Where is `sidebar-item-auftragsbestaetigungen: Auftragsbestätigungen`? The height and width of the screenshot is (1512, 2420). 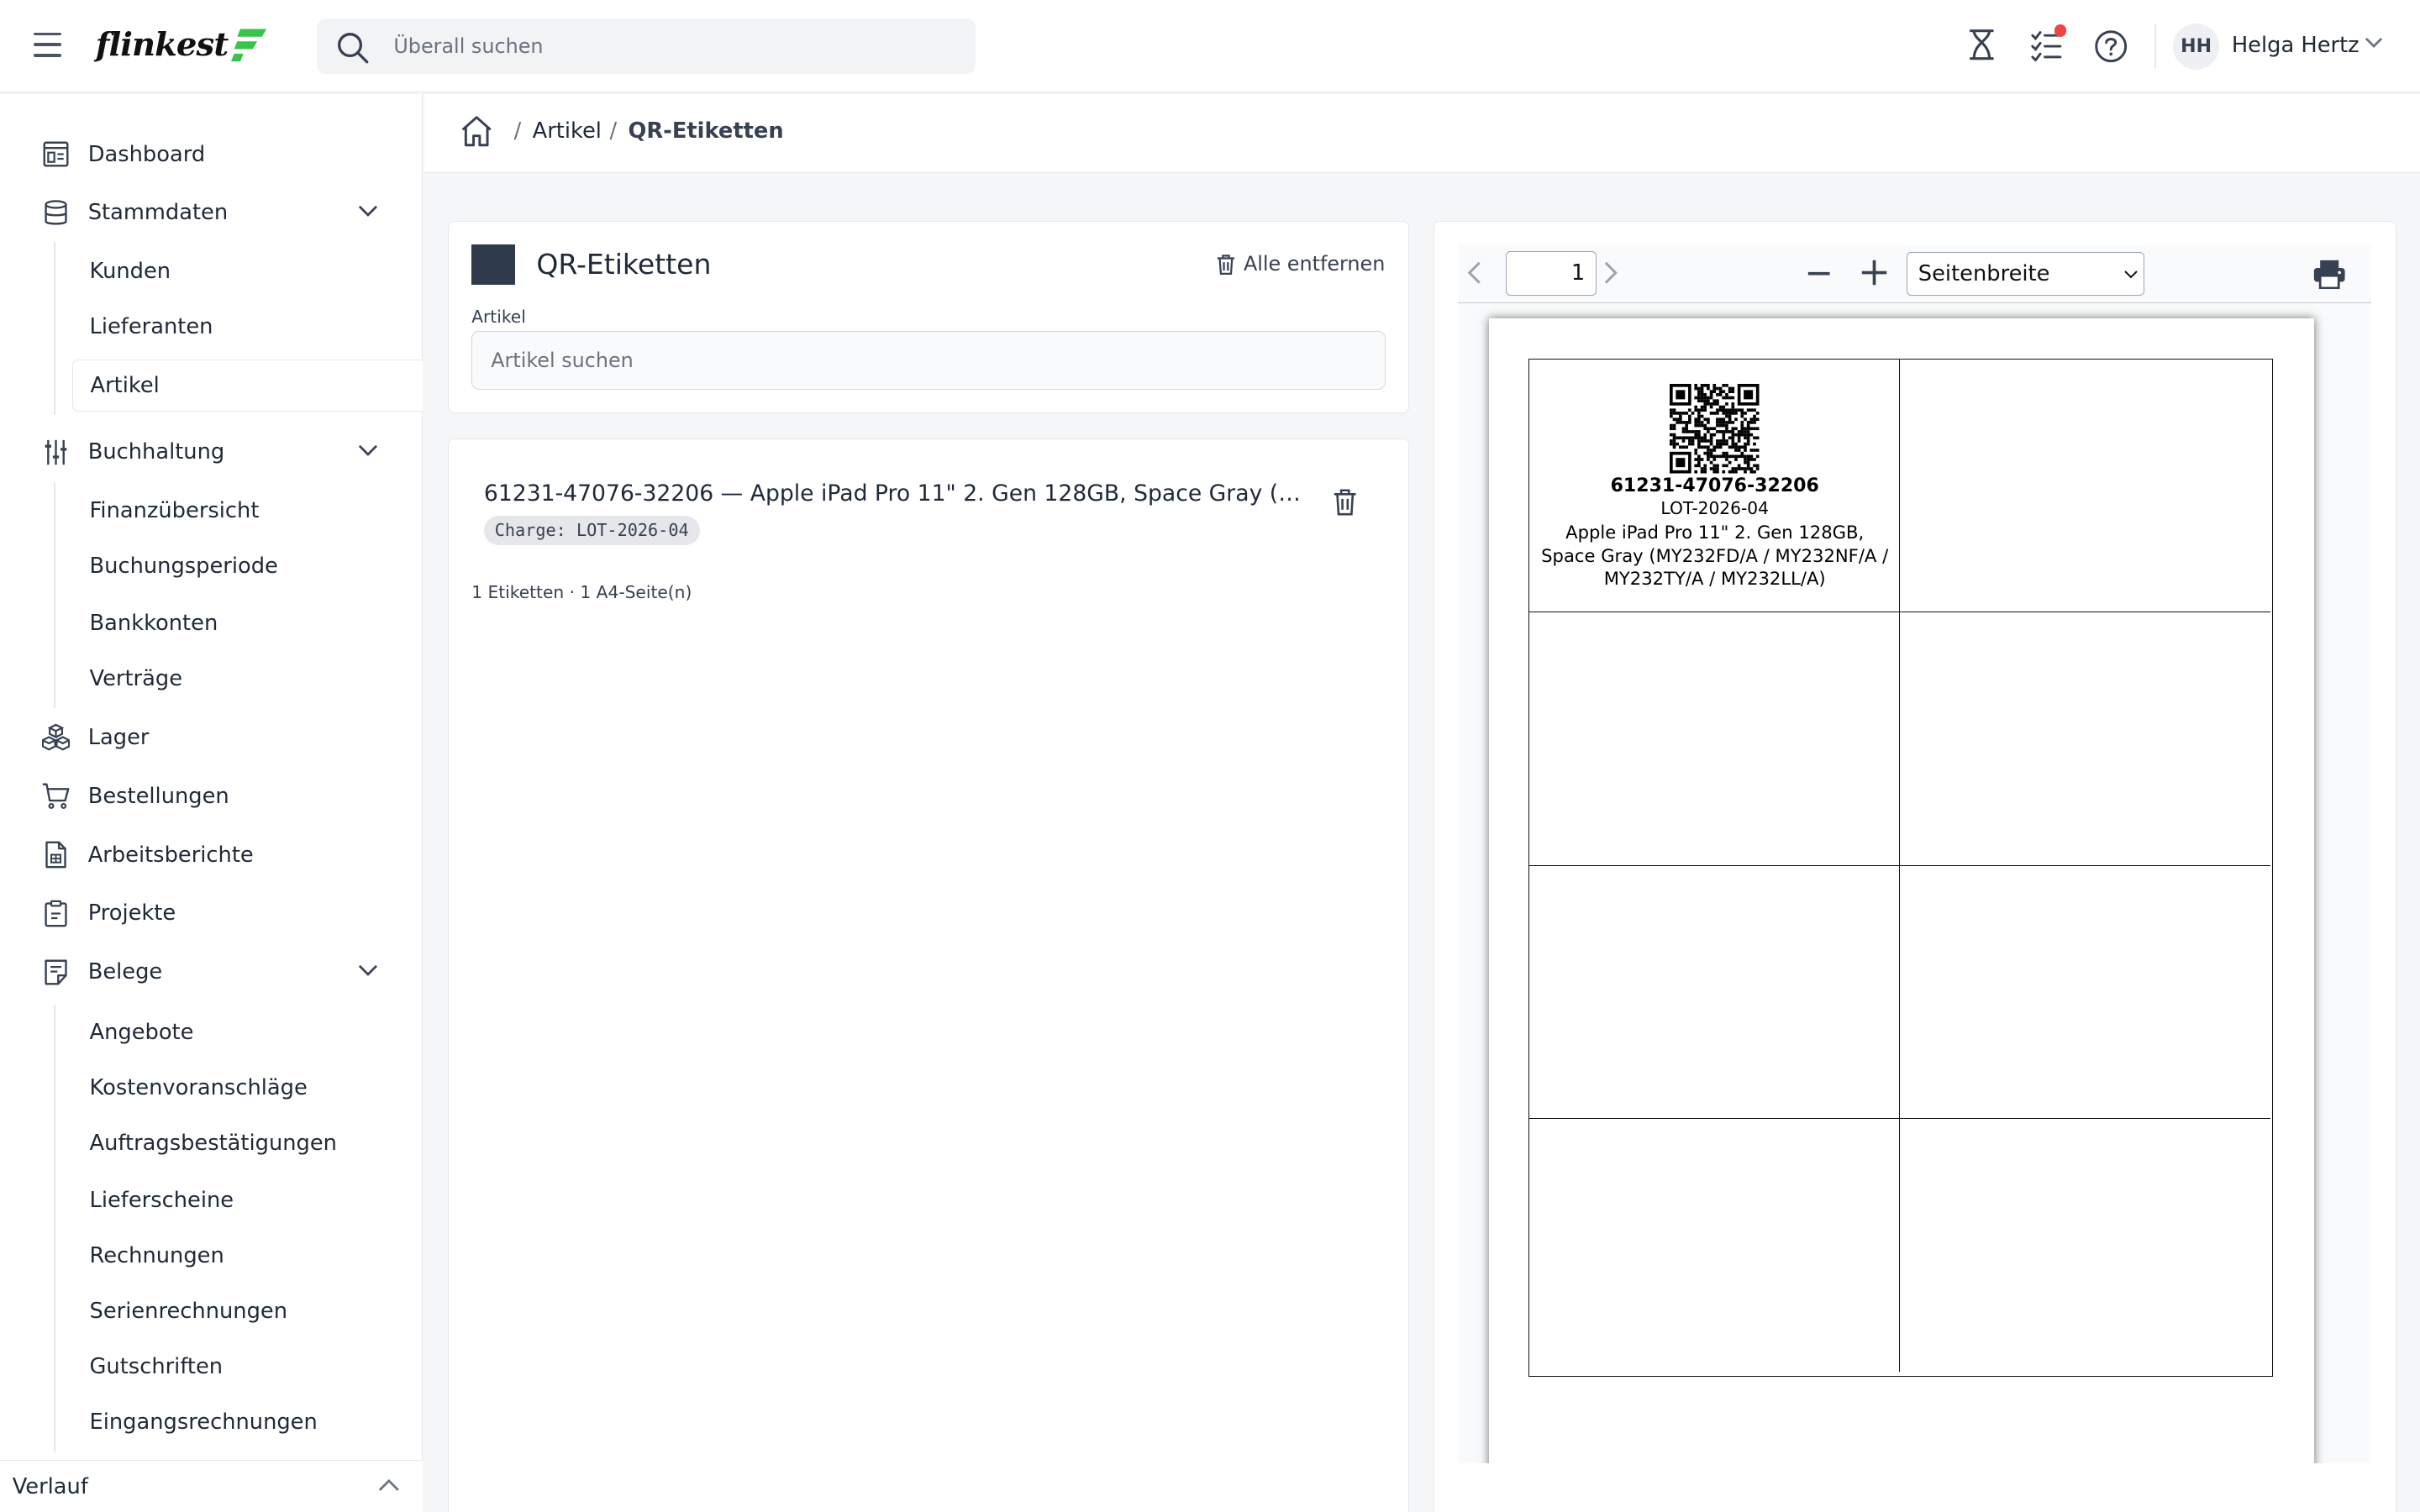 sidebar-item-auftragsbestaetigungen: Auftragsbestätigungen is located at coordinates (248, 1143).